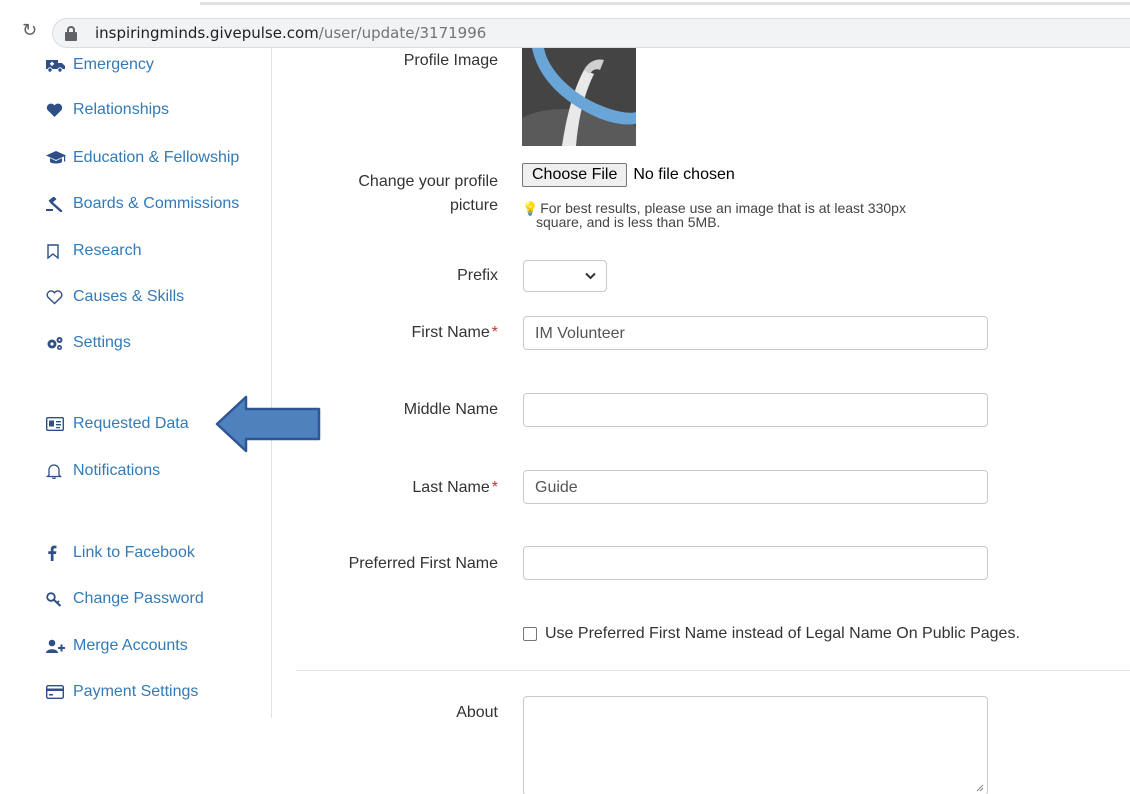 The height and width of the screenshot is (794, 1130). What do you see at coordinates (450, 409) in the screenshot?
I see `middle-name-label: Middle Name` at bounding box center [450, 409].